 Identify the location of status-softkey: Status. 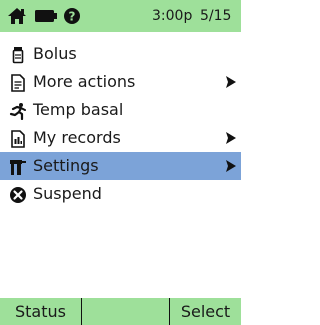
(41, 311).